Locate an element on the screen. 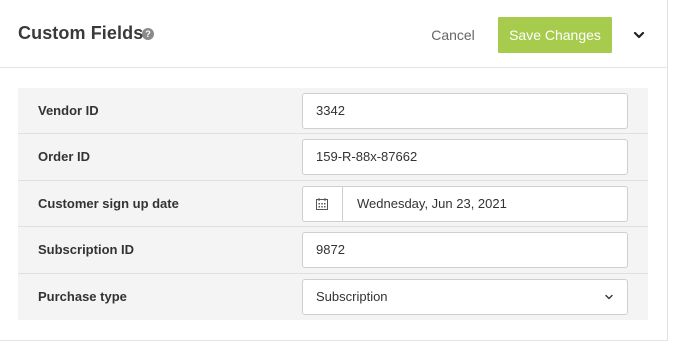  calendar-icon is located at coordinates (322, 203).